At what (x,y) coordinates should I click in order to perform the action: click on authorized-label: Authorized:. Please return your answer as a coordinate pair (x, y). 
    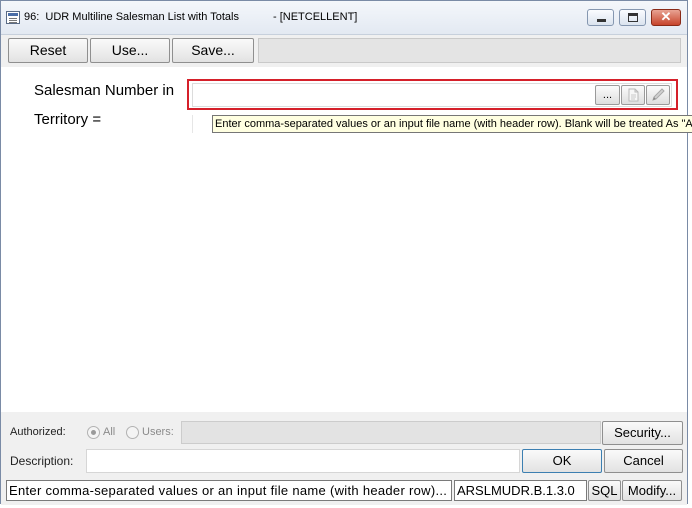
    Looking at the image, I should click on (38, 432).